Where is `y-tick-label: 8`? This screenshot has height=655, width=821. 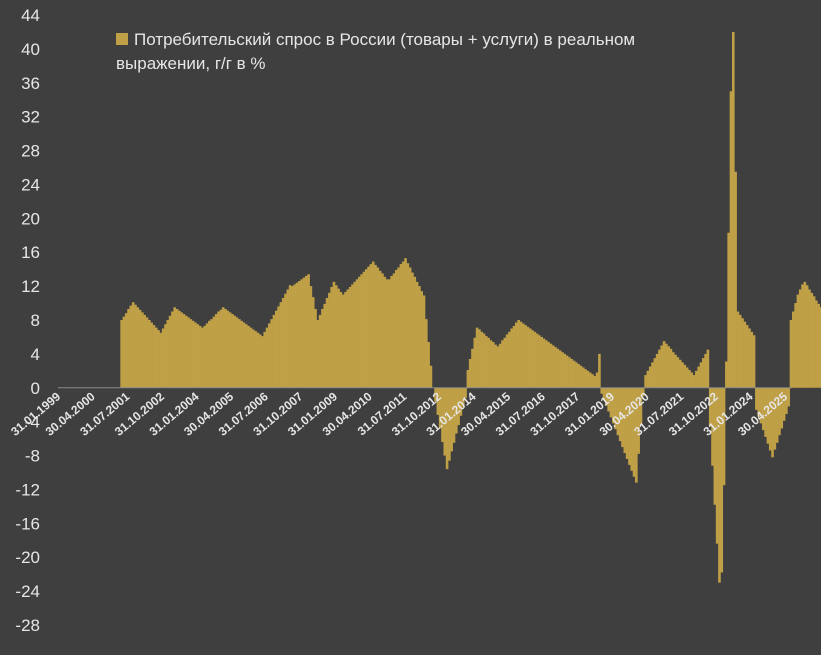
y-tick-label: 8 is located at coordinates (35, 320).